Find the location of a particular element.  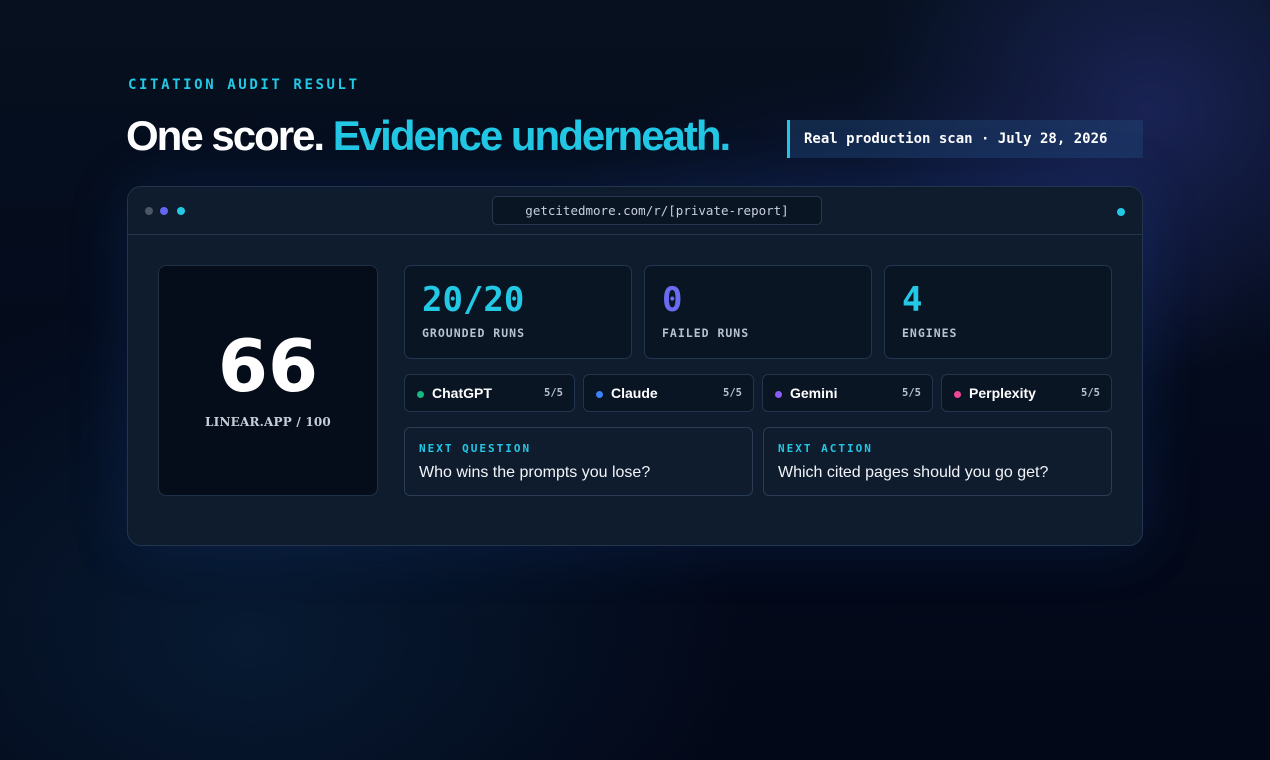

engine-name: Claude is located at coordinates (634, 393).